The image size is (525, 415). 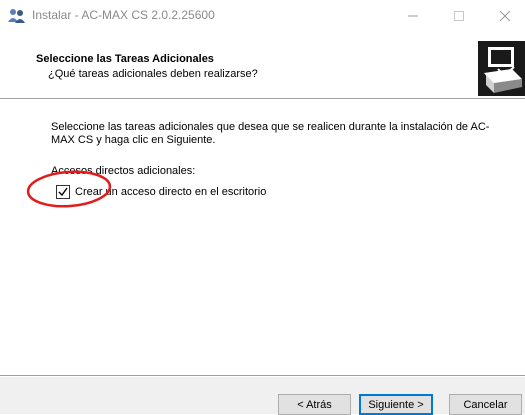 What do you see at coordinates (123, 15) in the screenshot?
I see `window-title: Instalar - AC-MAX CS 2.0.2.25600` at bounding box center [123, 15].